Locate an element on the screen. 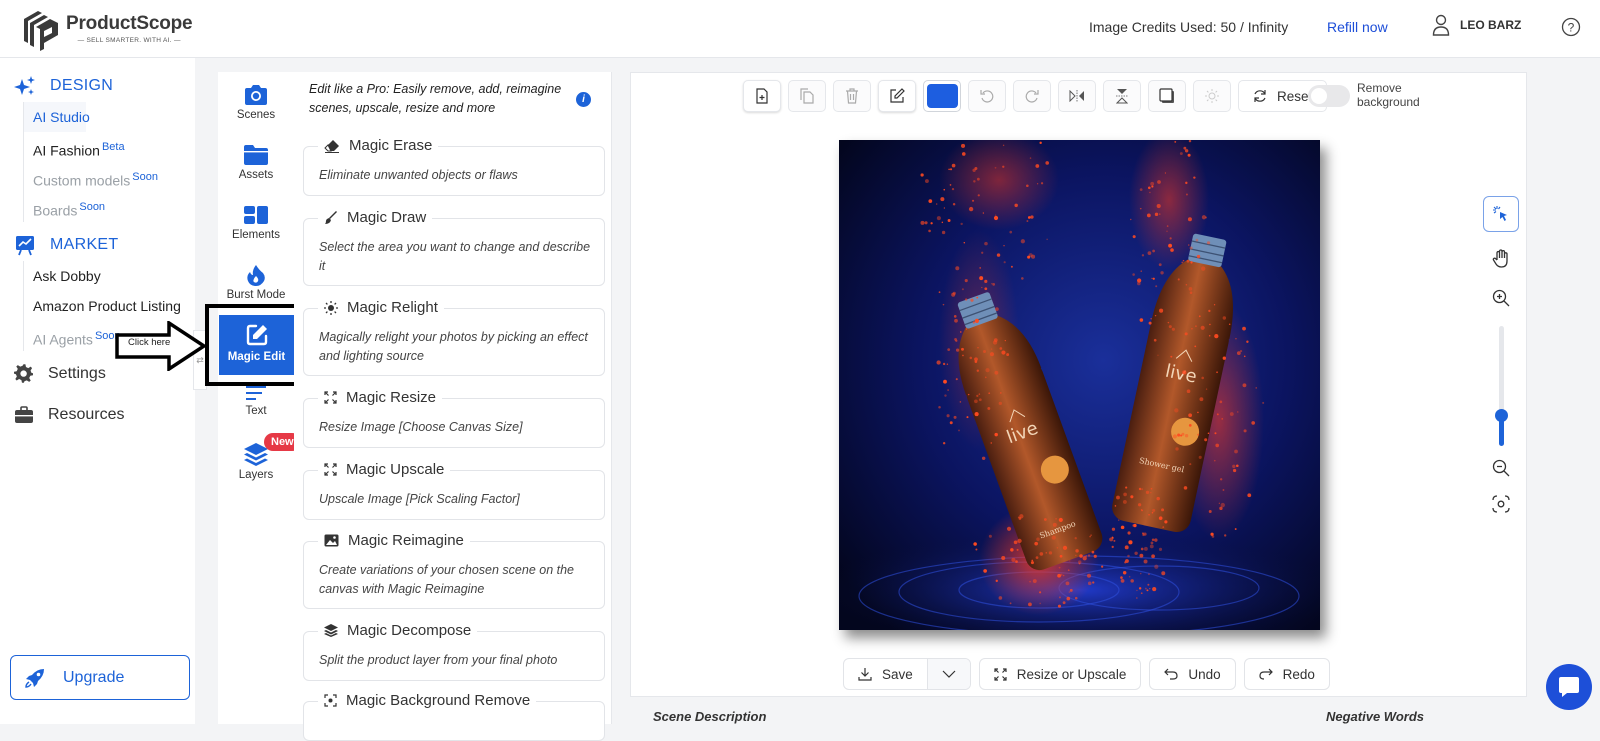  flip-horizontal-button is located at coordinates (1077, 96).